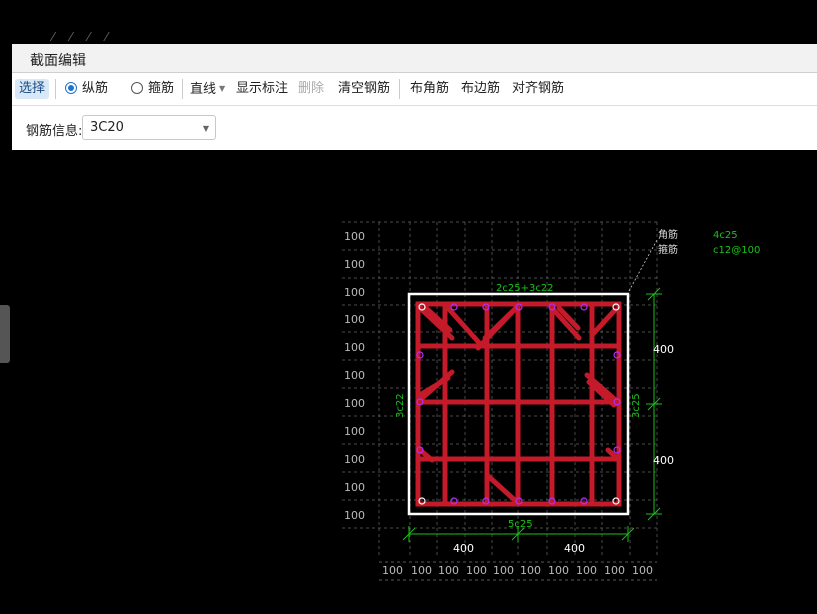 The width and height of the screenshot is (817, 614). Describe the element at coordinates (414, 58) in the screenshot. I see `title-bar: 截面编辑` at that location.